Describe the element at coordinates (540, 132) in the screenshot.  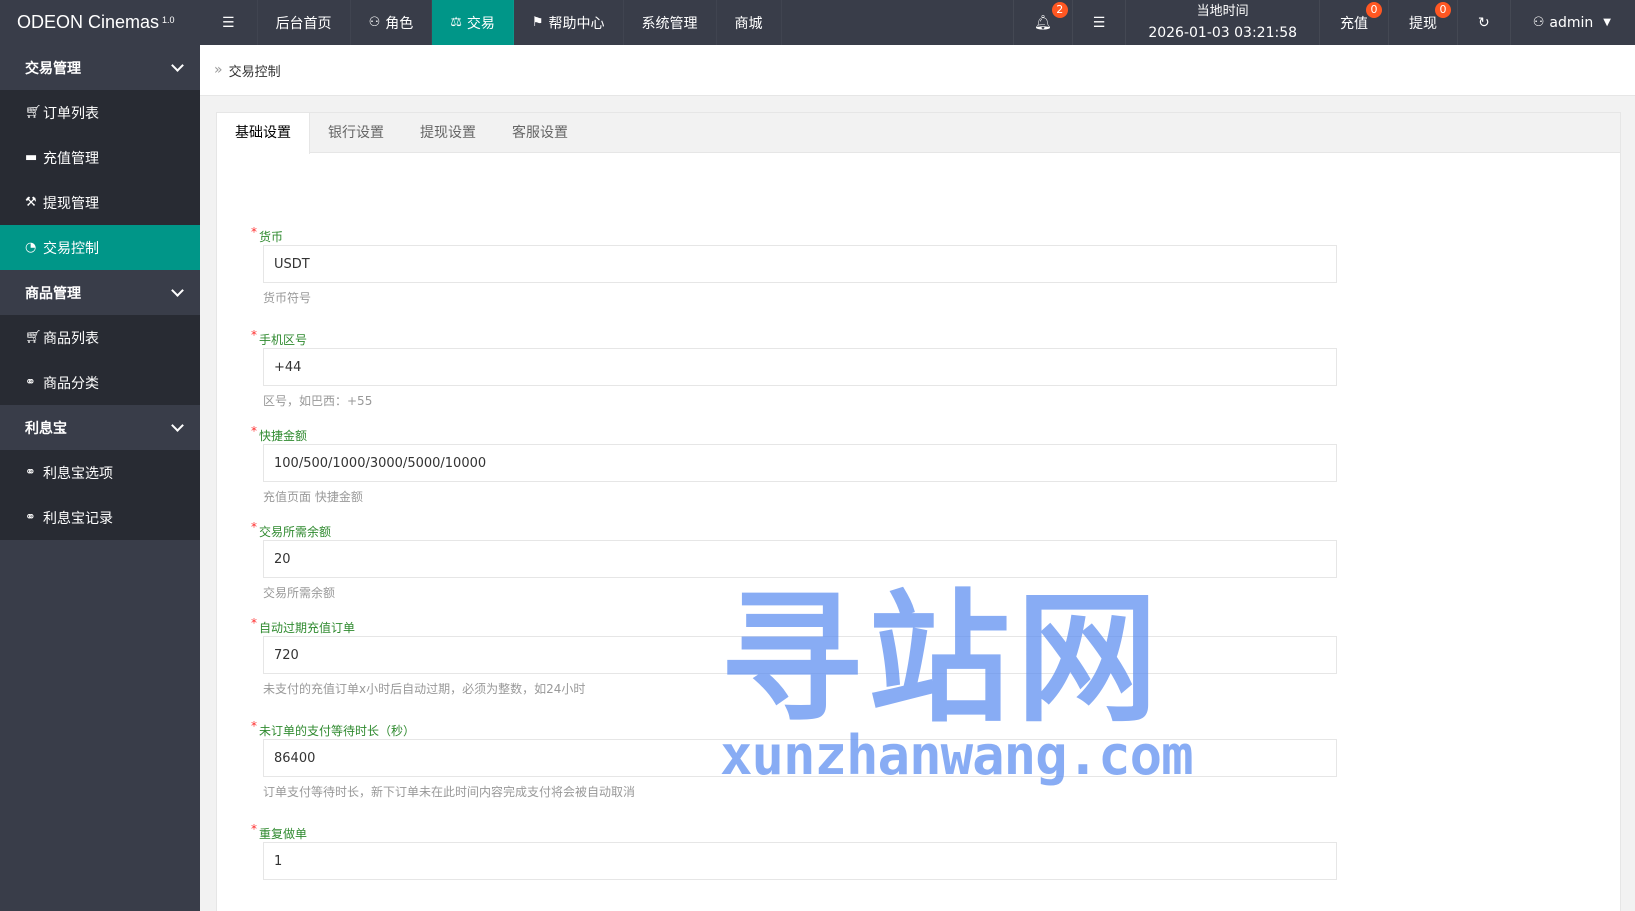
I see `tab-customer-service: 客服设置` at that location.